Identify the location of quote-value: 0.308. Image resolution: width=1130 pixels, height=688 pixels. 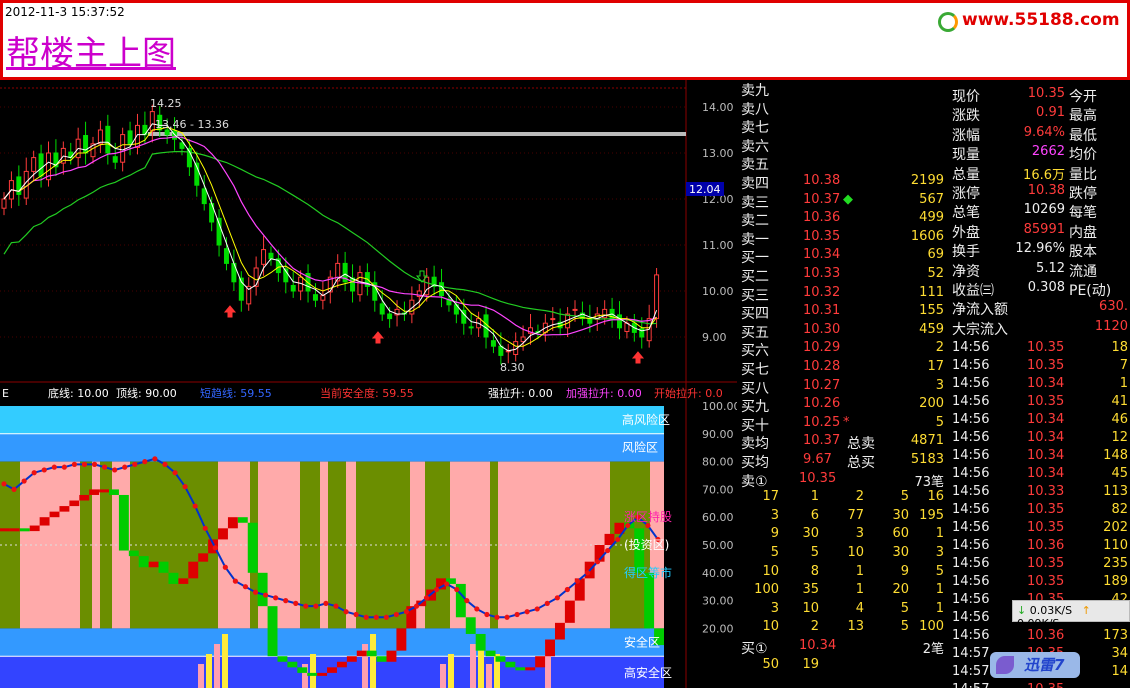
(1046, 287).